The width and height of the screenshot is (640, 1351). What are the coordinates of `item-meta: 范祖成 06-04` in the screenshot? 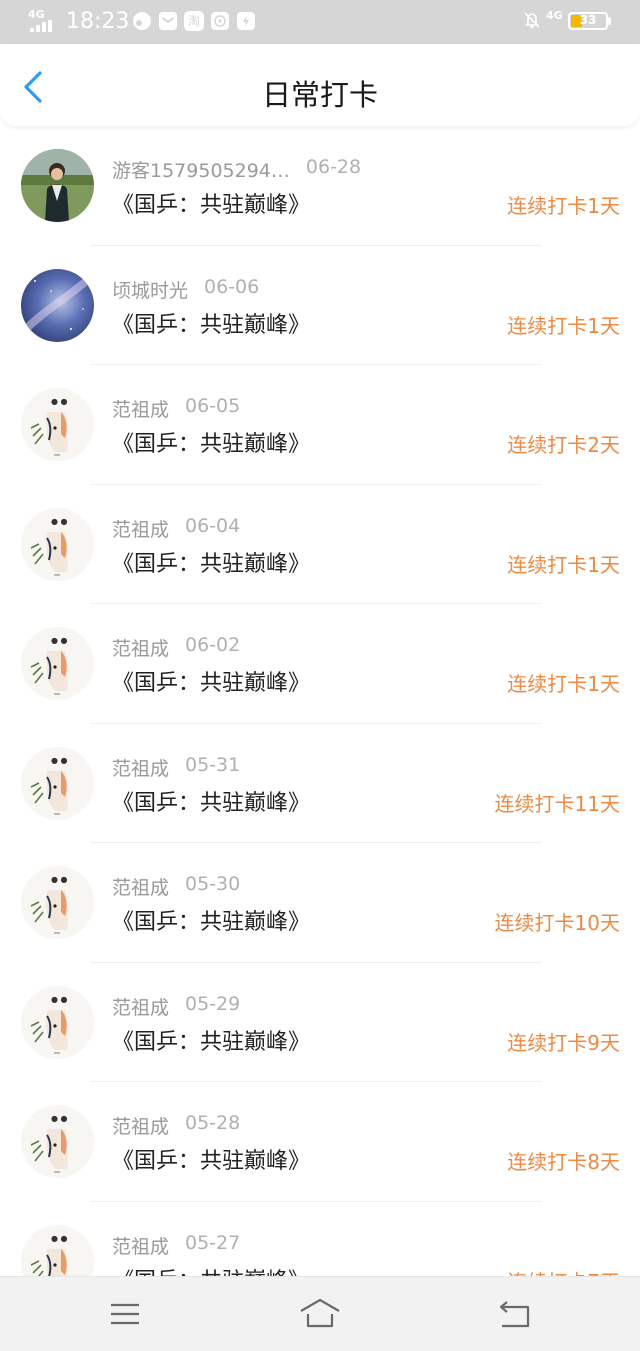 It's located at (176, 528).